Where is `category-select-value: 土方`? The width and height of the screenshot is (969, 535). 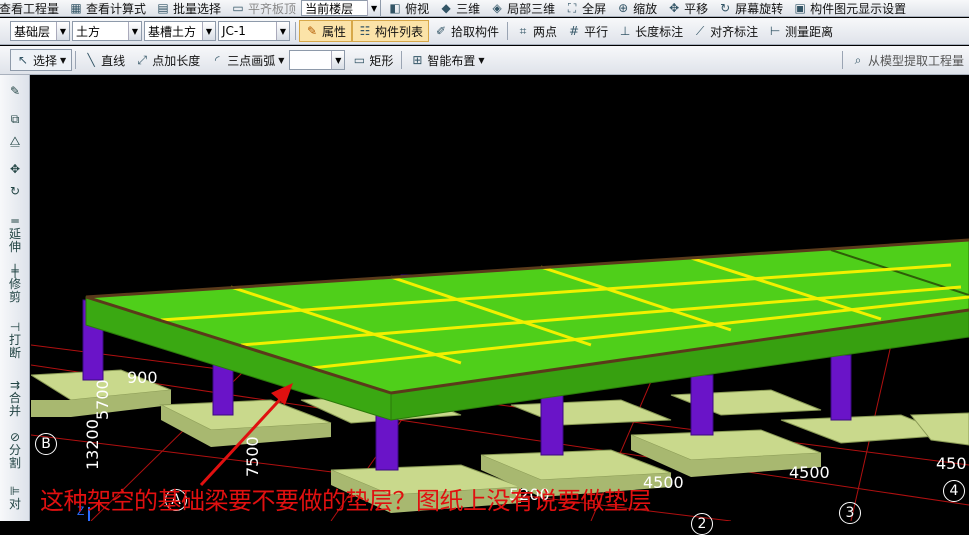
category-select-value: 土方 is located at coordinates (88, 31).